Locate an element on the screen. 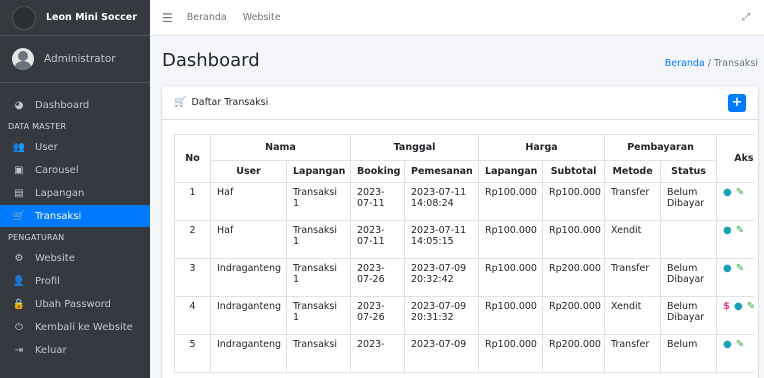 The width and height of the screenshot is (764, 378). cell-pemesanan: 2023-07-11 14:05:15 is located at coordinates (442, 239).